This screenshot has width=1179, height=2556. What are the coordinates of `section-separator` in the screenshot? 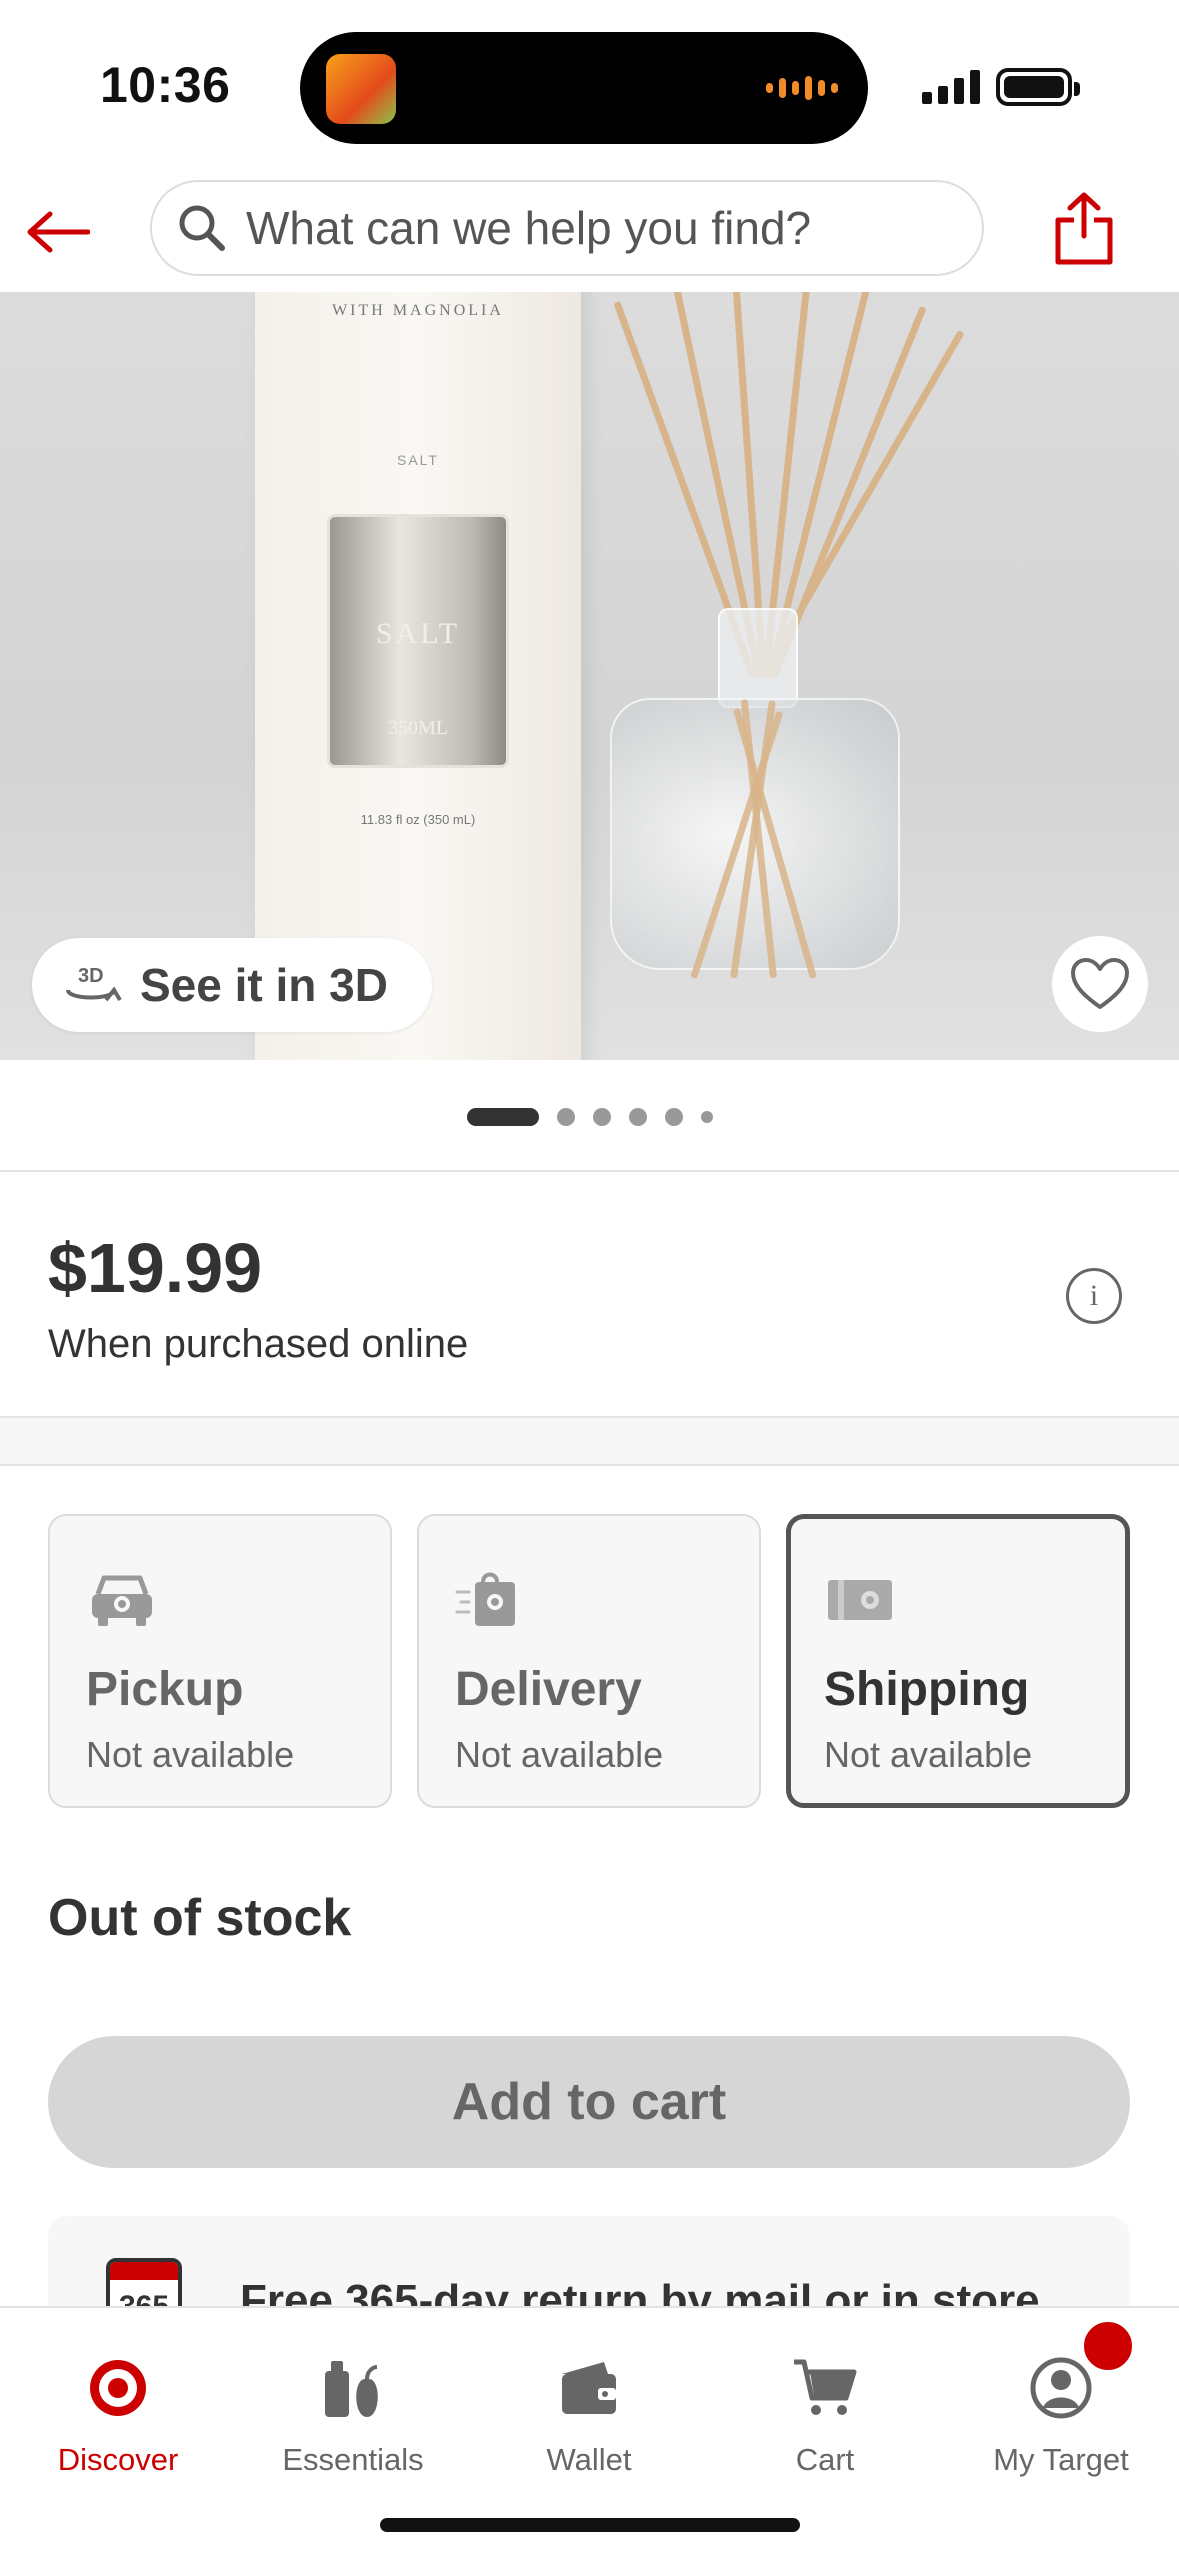 It's located at (589, 1441).